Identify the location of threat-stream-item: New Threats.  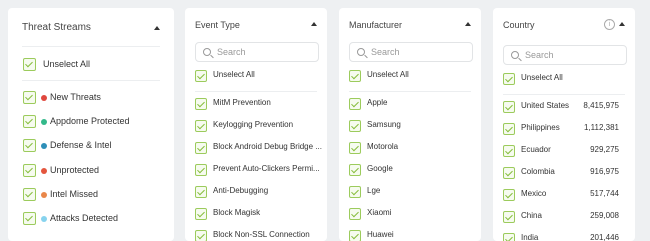
(91, 98).